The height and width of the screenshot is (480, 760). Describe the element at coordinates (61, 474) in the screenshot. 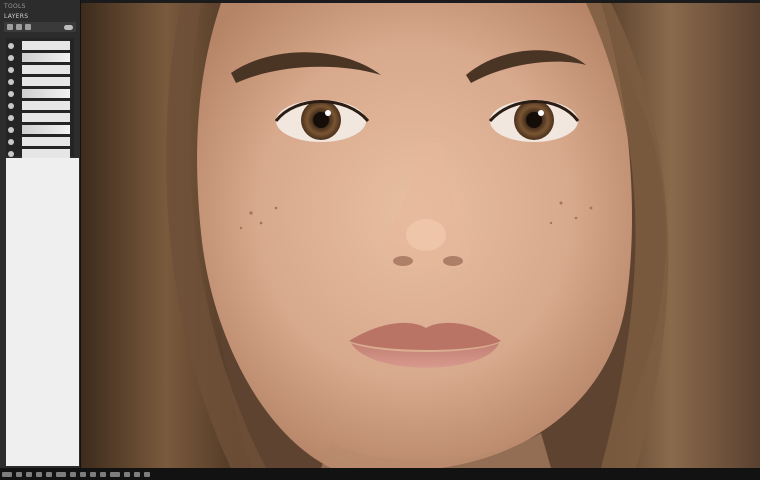

I see `brush-icon` at that location.